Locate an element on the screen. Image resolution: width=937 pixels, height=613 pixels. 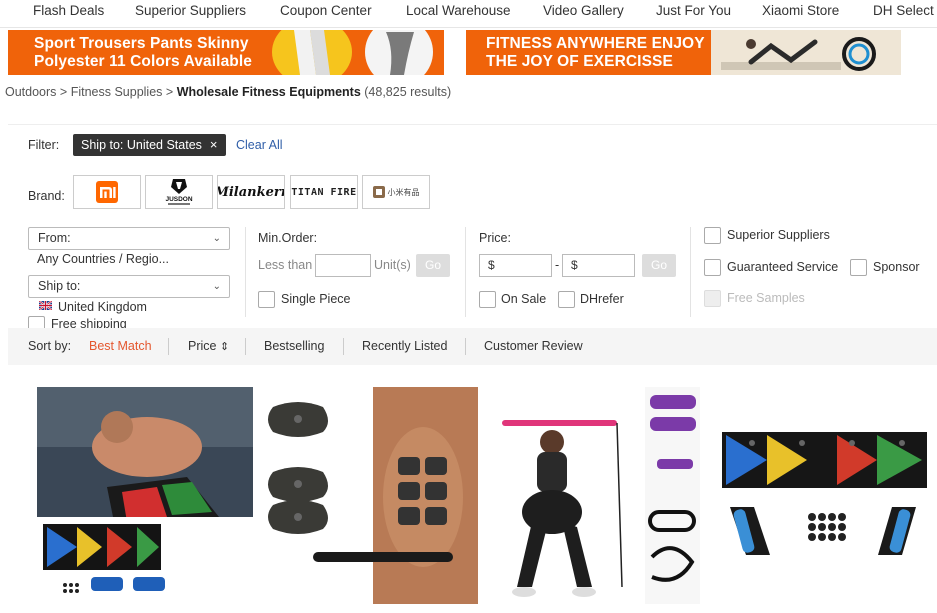
brand-label: Brand: is located at coordinates (46, 196).